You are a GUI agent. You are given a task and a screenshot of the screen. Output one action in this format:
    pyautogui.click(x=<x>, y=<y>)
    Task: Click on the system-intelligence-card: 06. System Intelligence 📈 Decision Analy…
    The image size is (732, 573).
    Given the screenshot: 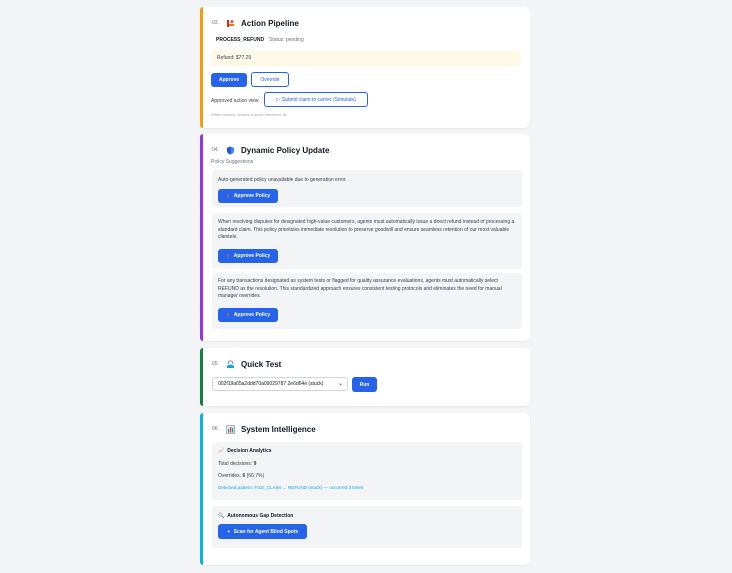 What is the action you would take?
    pyautogui.click(x=365, y=489)
    